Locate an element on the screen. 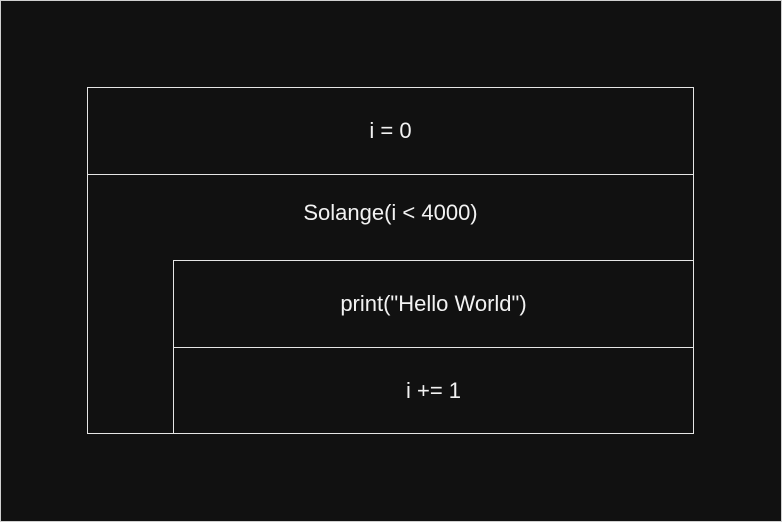 The width and height of the screenshot is (782, 522). statement-text: print("Hello World") is located at coordinates (433, 303).